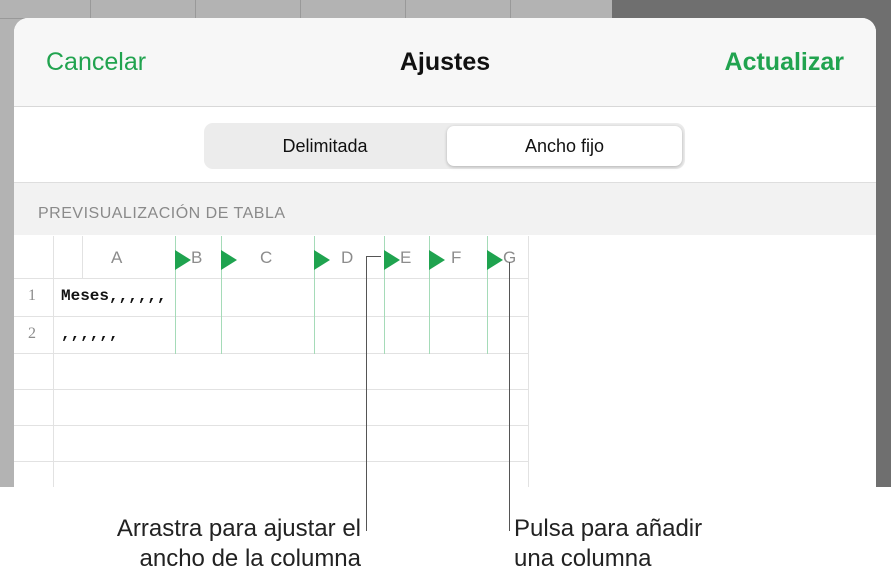 The image size is (891, 583). I want to click on callout-line-tap, so click(509, 396).